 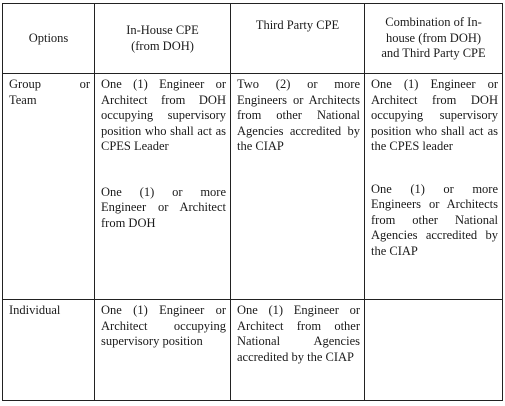 What do you see at coordinates (49, 85) in the screenshot?
I see `option-line: Group or` at bounding box center [49, 85].